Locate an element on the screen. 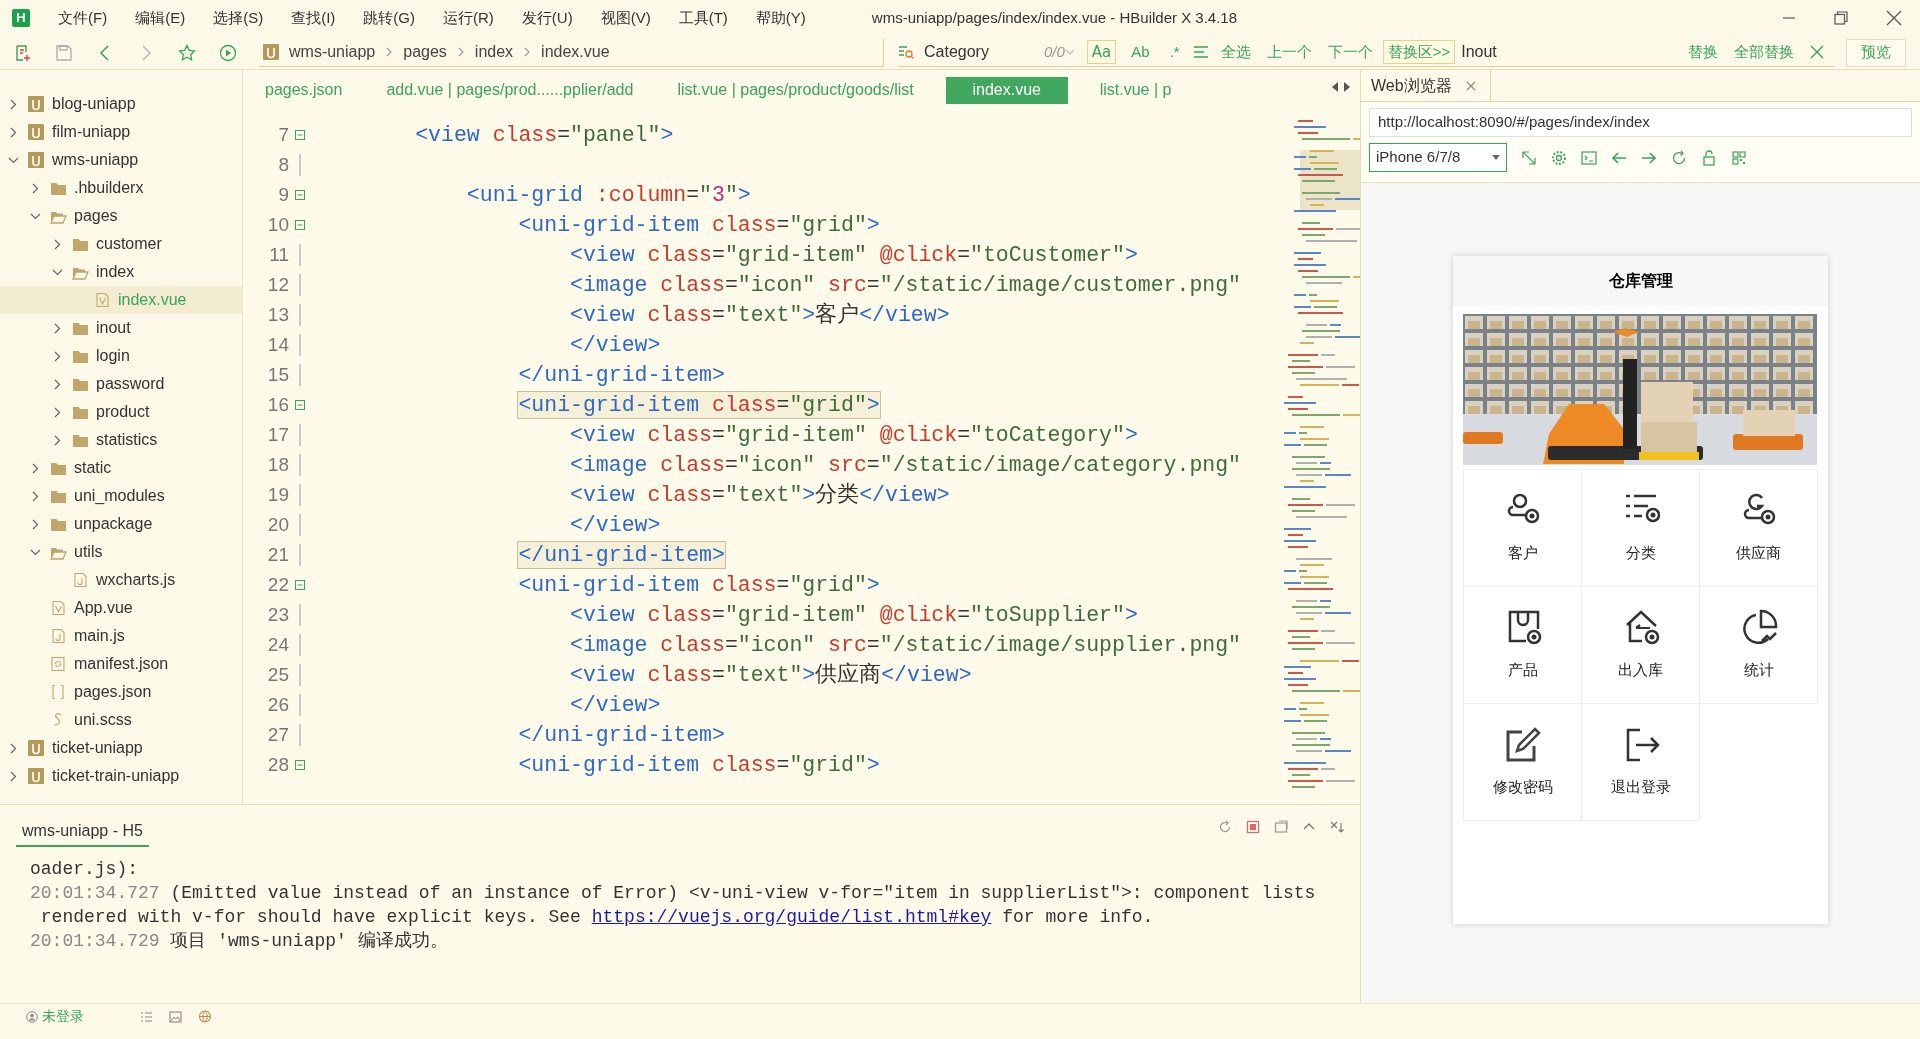 The width and height of the screenshot is (1920, 1039). image-icon is located at coordinates (175, 1016).